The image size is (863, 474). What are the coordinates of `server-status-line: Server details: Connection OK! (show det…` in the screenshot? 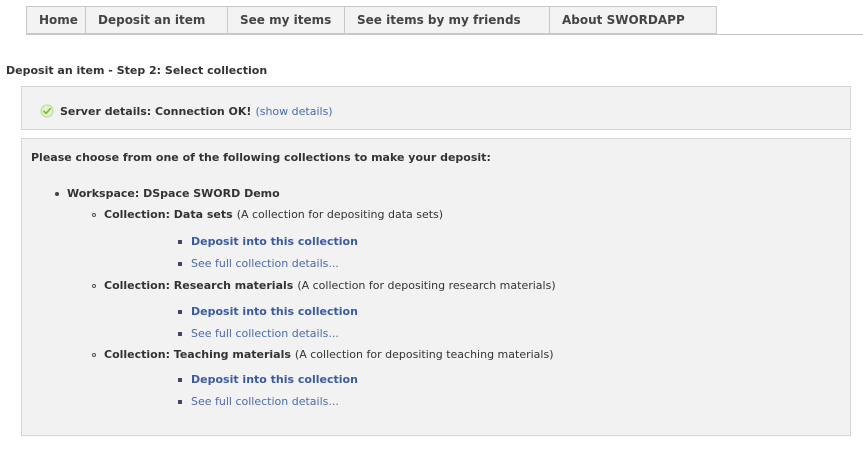 It's located at (186, 111).